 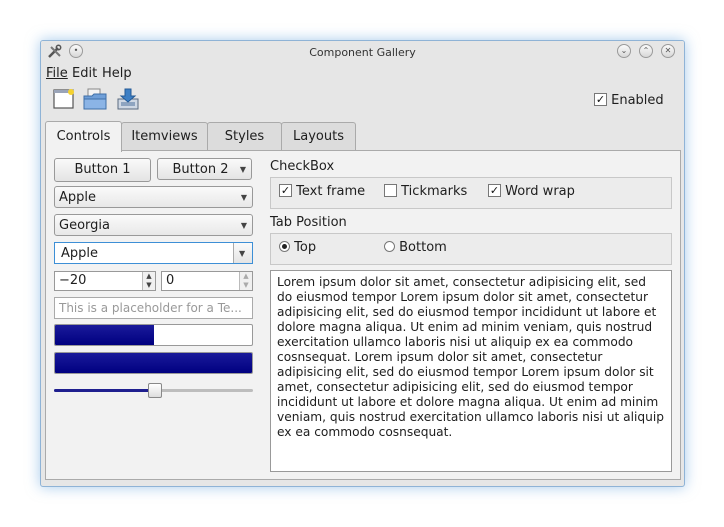 What do you see at coordinates (72, 280) in the screenshot?
I see `spinbox-signed-value: −20` at bounding box center [72, 280].